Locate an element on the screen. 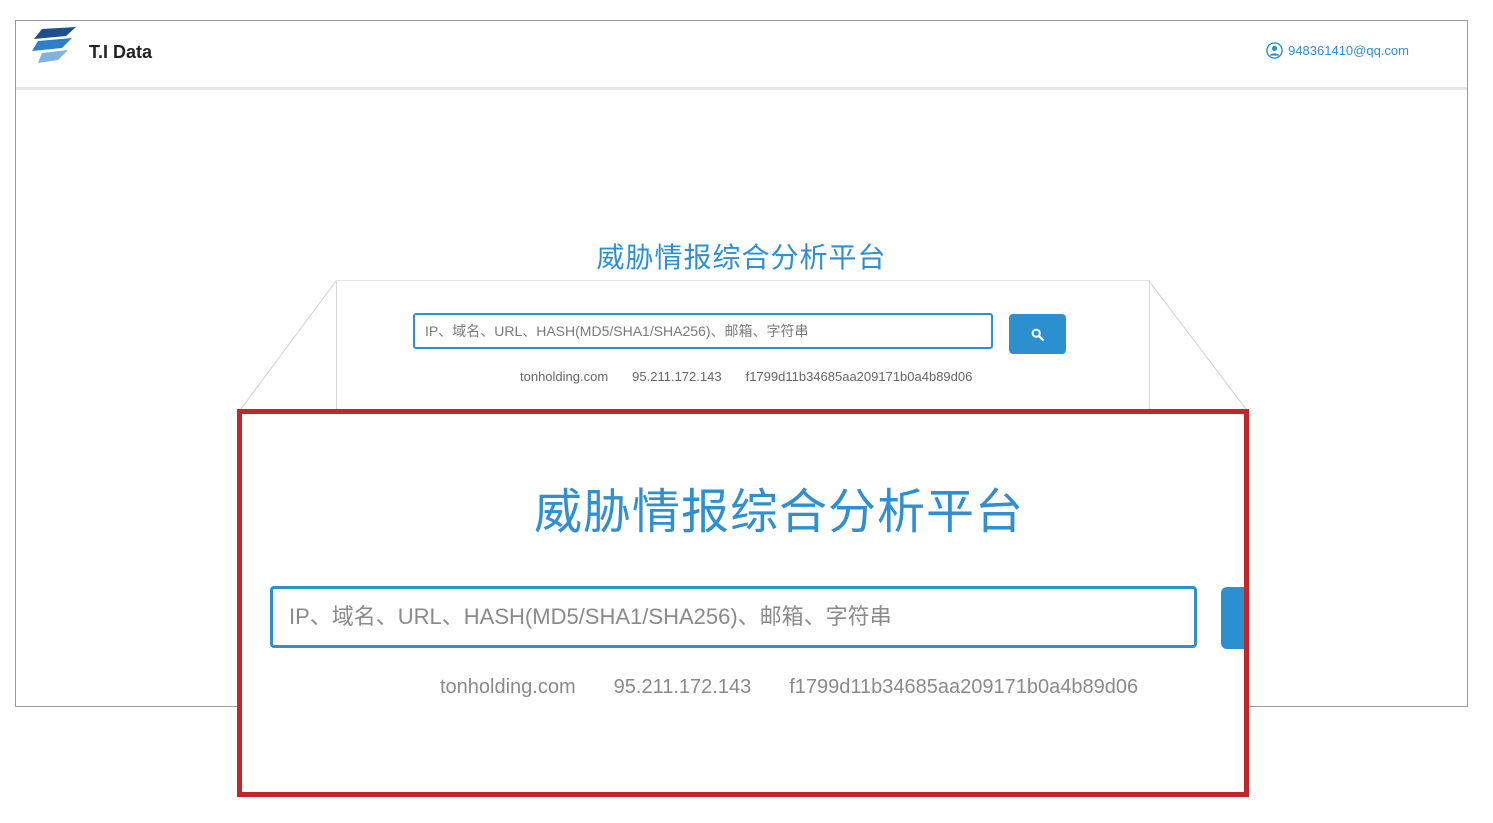  zoom-example-hash: f1799d11b34685aa209171b0a4b89d06 is located at coordinates (964, 687).